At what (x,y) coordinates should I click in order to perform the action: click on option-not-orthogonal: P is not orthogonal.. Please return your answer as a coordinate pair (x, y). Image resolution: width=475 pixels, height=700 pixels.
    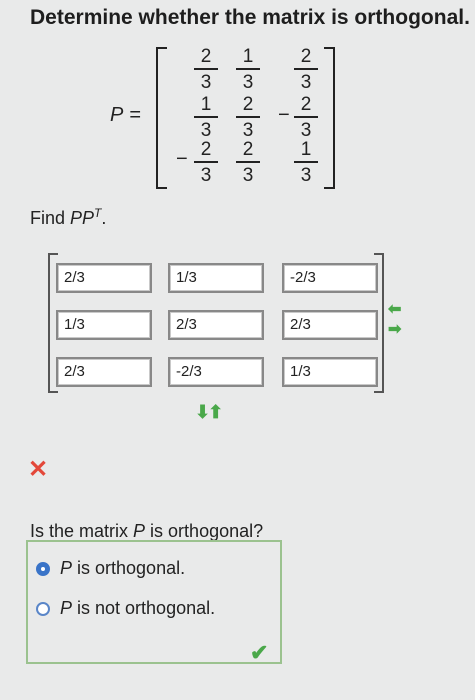
    Looking at the image, I should click on (125, 608).